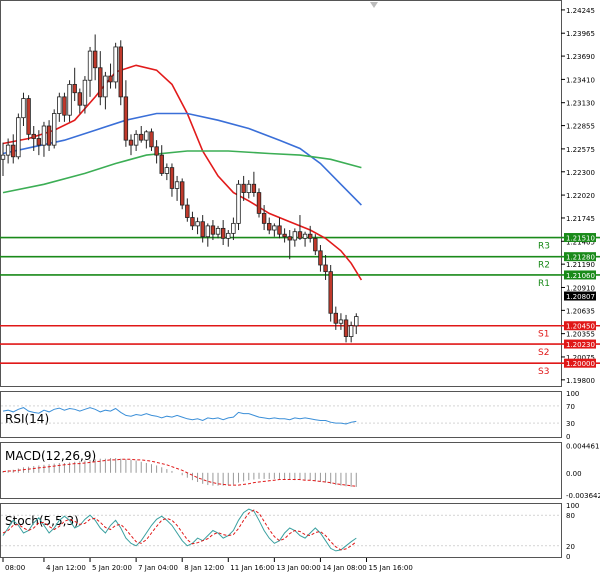  I want to click on stoch-tick-label: 80, so click(570, 516).